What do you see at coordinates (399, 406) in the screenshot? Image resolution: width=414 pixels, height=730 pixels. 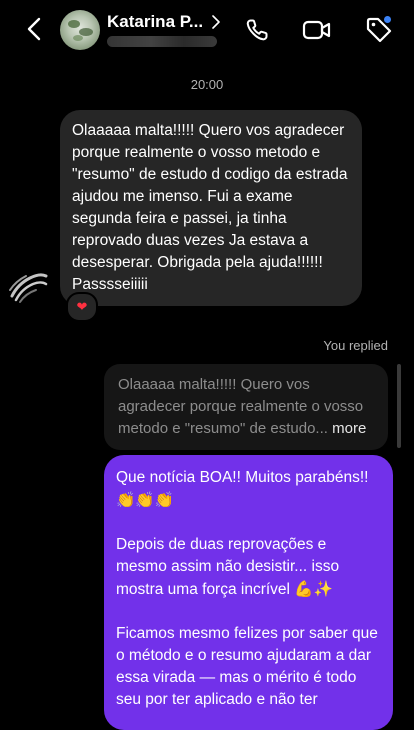 I see `reply-indicator-bar` at bounding box center [399, 406].